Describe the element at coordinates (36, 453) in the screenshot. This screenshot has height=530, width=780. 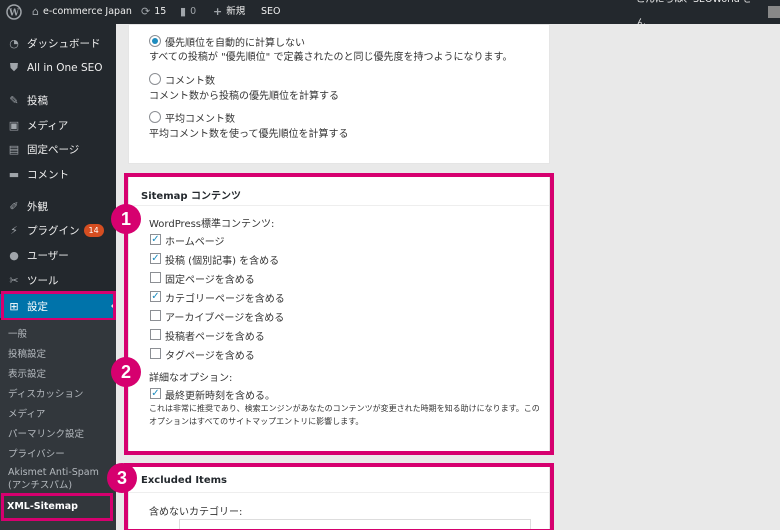
I see `submenu-privacy: プライバシー` at that location.